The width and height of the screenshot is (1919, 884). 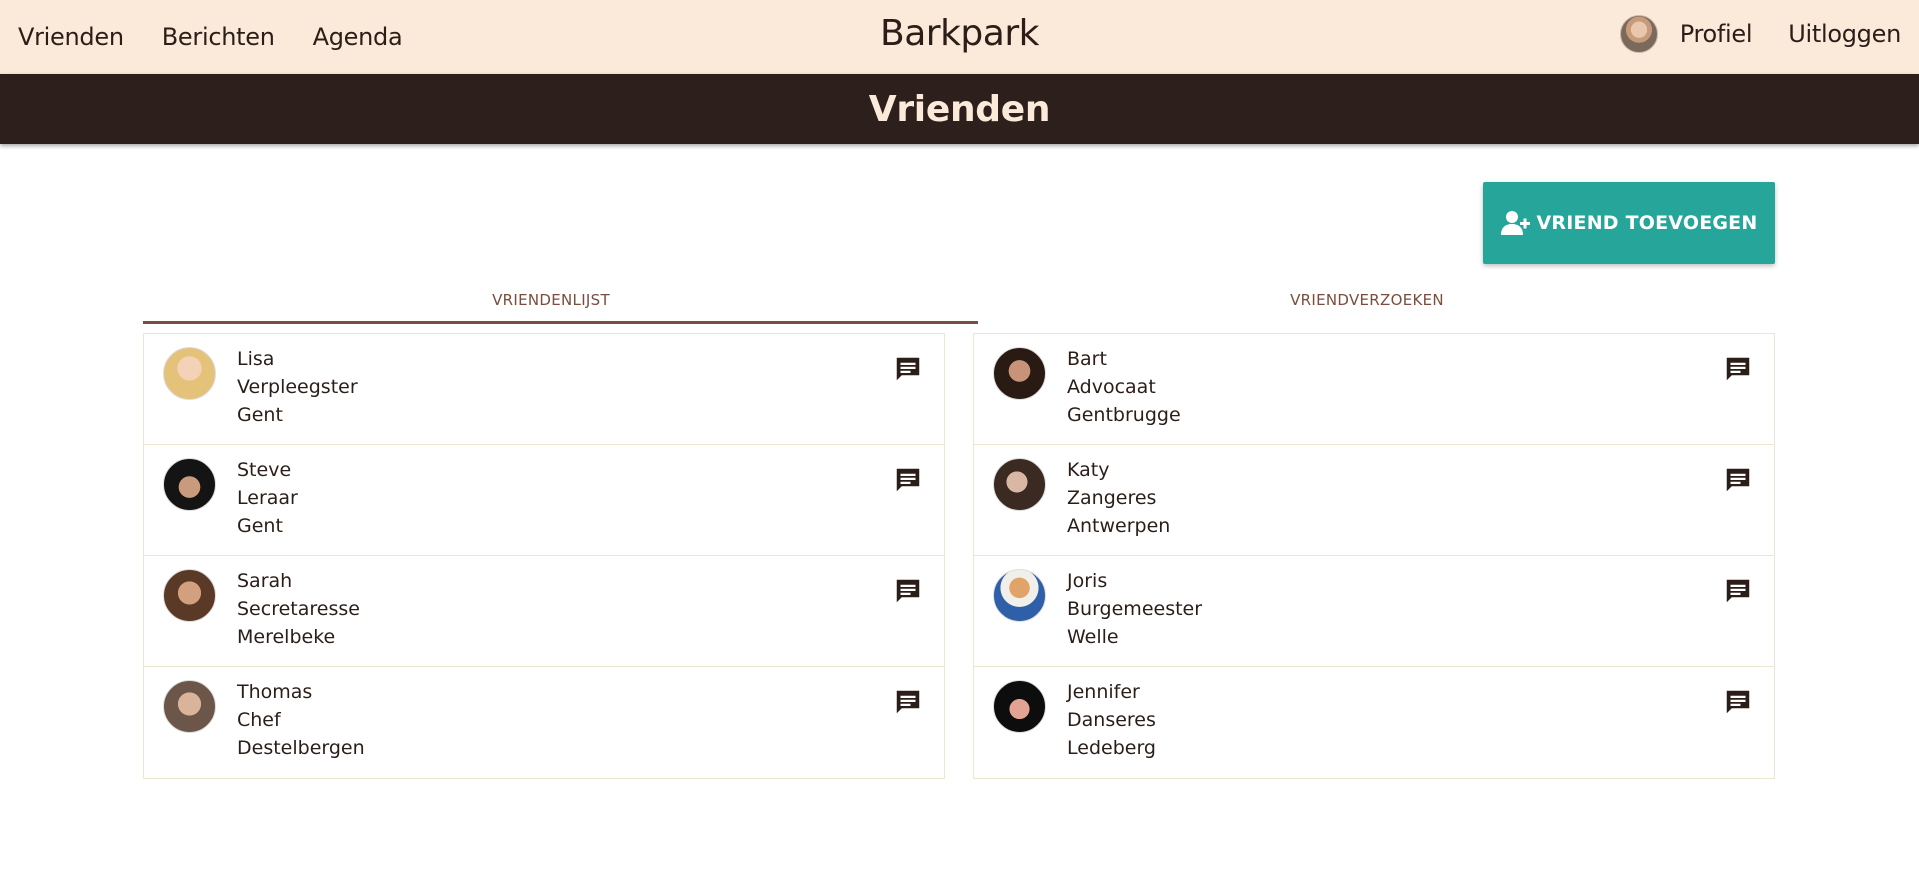 What do you see at coordinates (1124, 415) in the screenshot?
I see `friend-city: Gentbrugge` at bounding box center [1124, 415].